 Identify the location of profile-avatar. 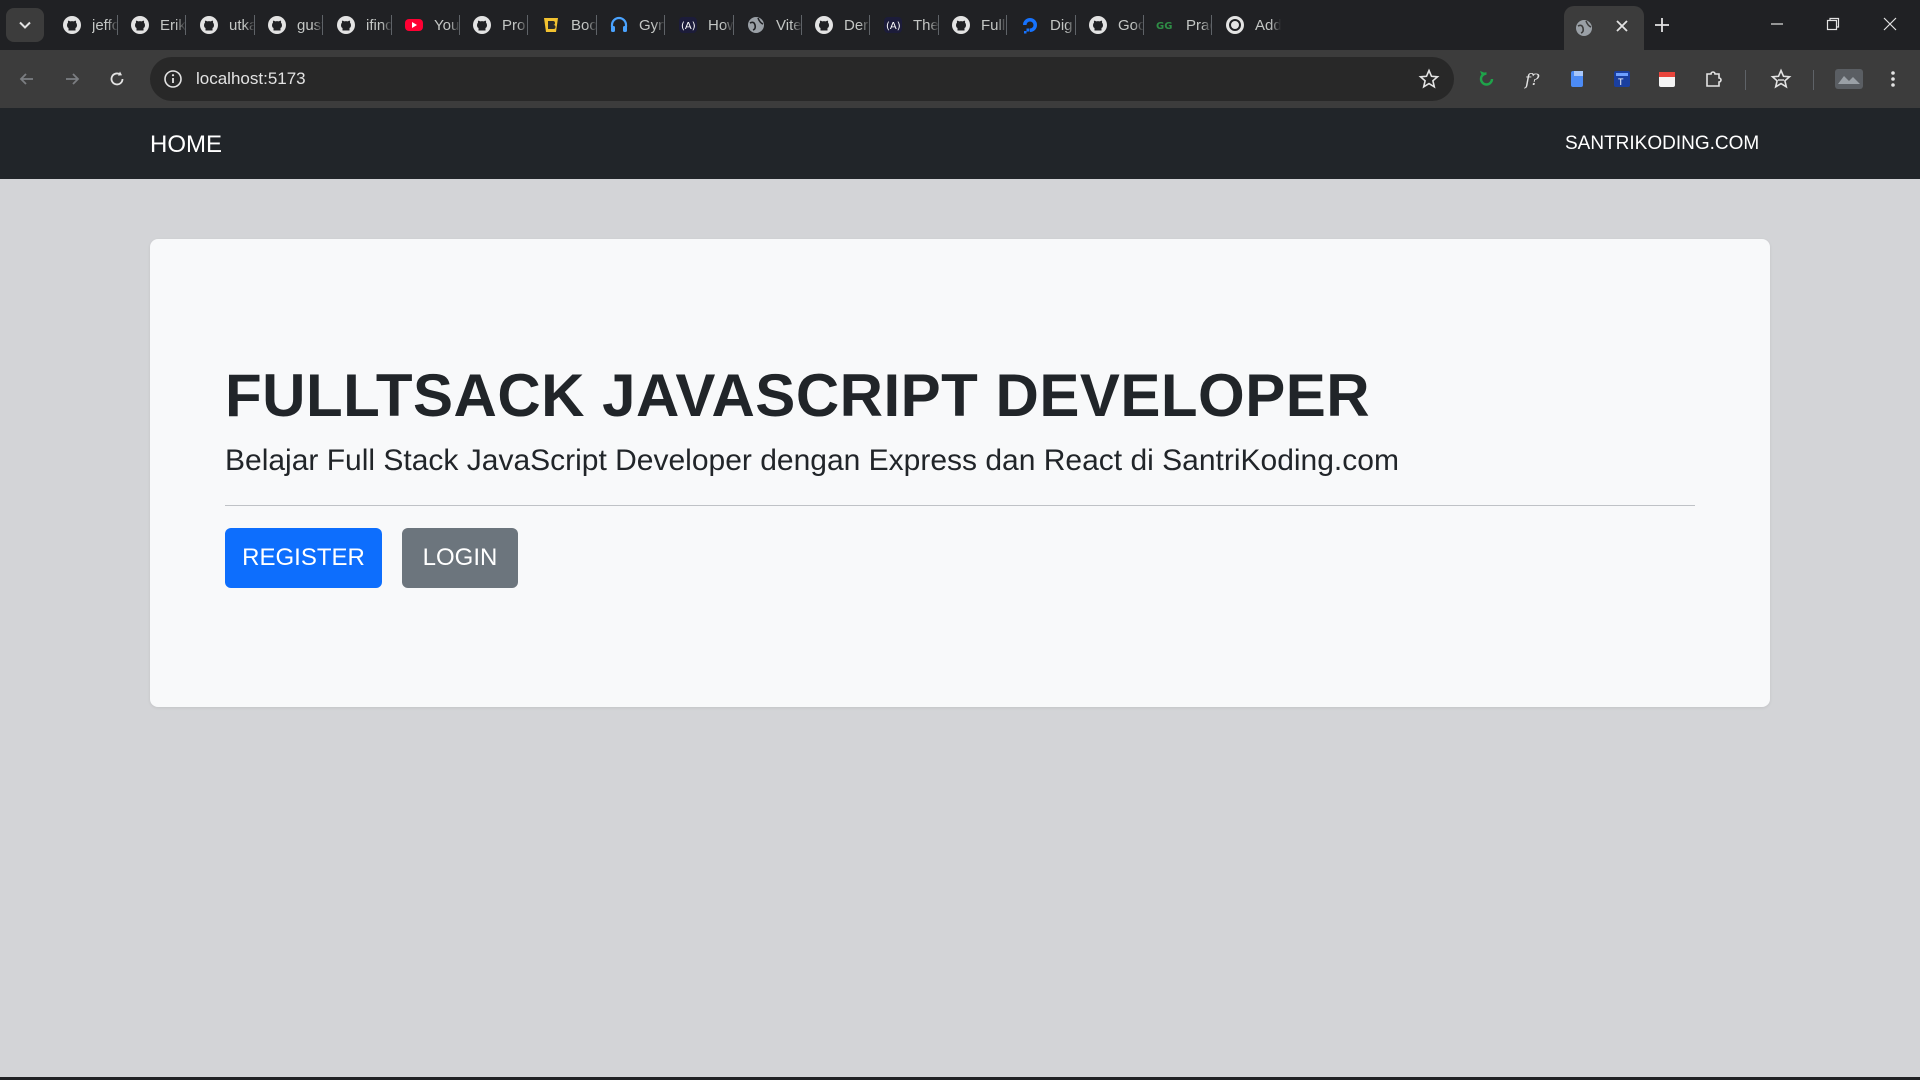
(1849, 79).